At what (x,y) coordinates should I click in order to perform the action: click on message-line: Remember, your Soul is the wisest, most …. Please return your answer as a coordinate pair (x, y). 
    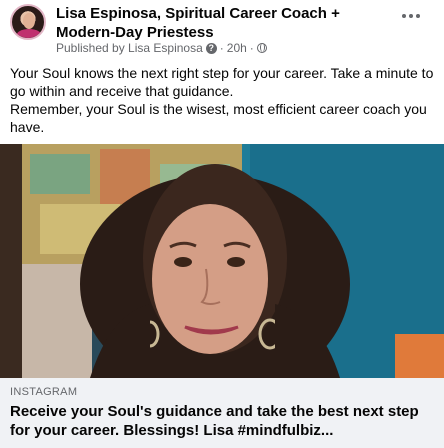
    Looking at the image, I should click on (218, 118).